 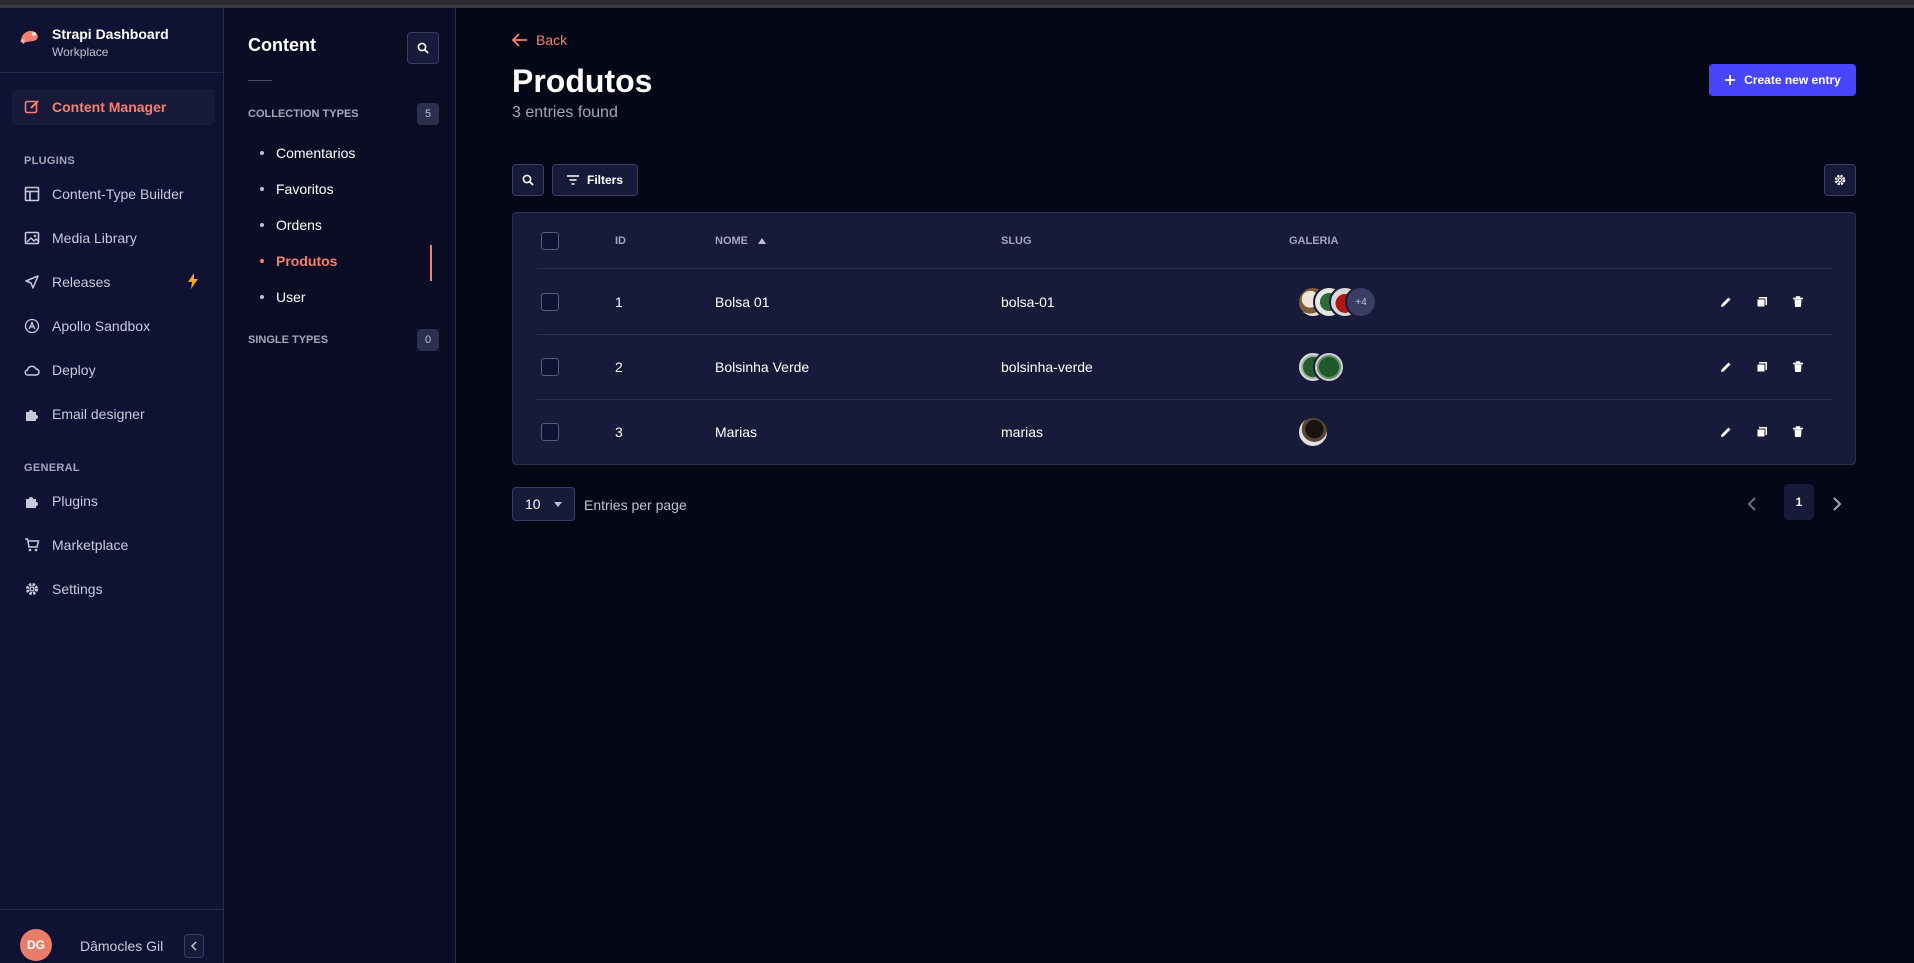 What do you see at coordinates (1185, 367) in the screenshot?
I see `table-row: 2 Bolsinha Verde bolsinha-verde` at bounding box center [1185, 367].